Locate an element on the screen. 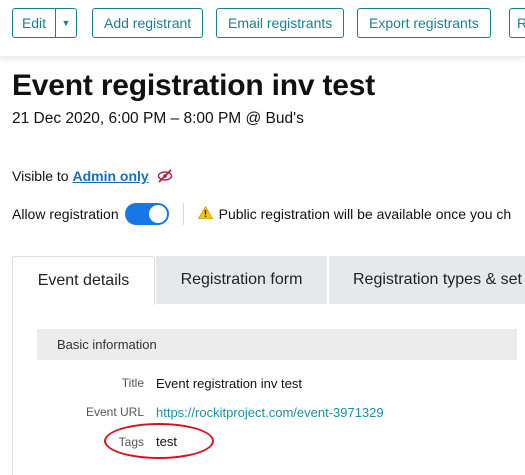 This screenshot has height=475, width=525. edit-button: Edit is located at coordinates (34, 23).